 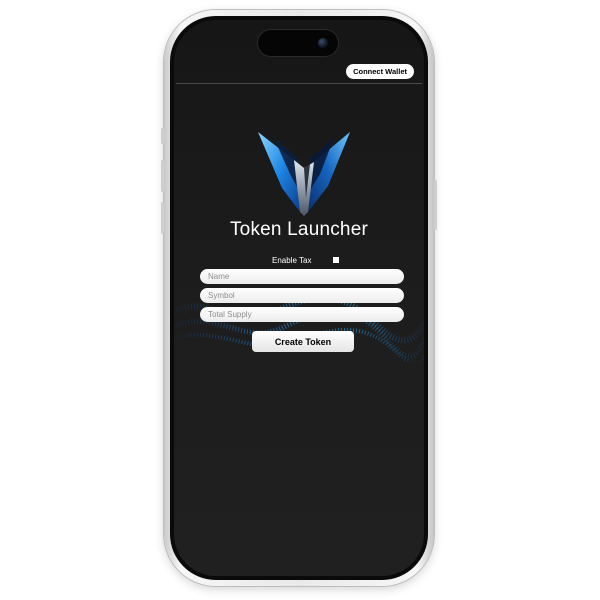 What do you see at coordinates (304, 174) in the screenshot?
I see `v-logo-icon` at bounding box center [304, 174].